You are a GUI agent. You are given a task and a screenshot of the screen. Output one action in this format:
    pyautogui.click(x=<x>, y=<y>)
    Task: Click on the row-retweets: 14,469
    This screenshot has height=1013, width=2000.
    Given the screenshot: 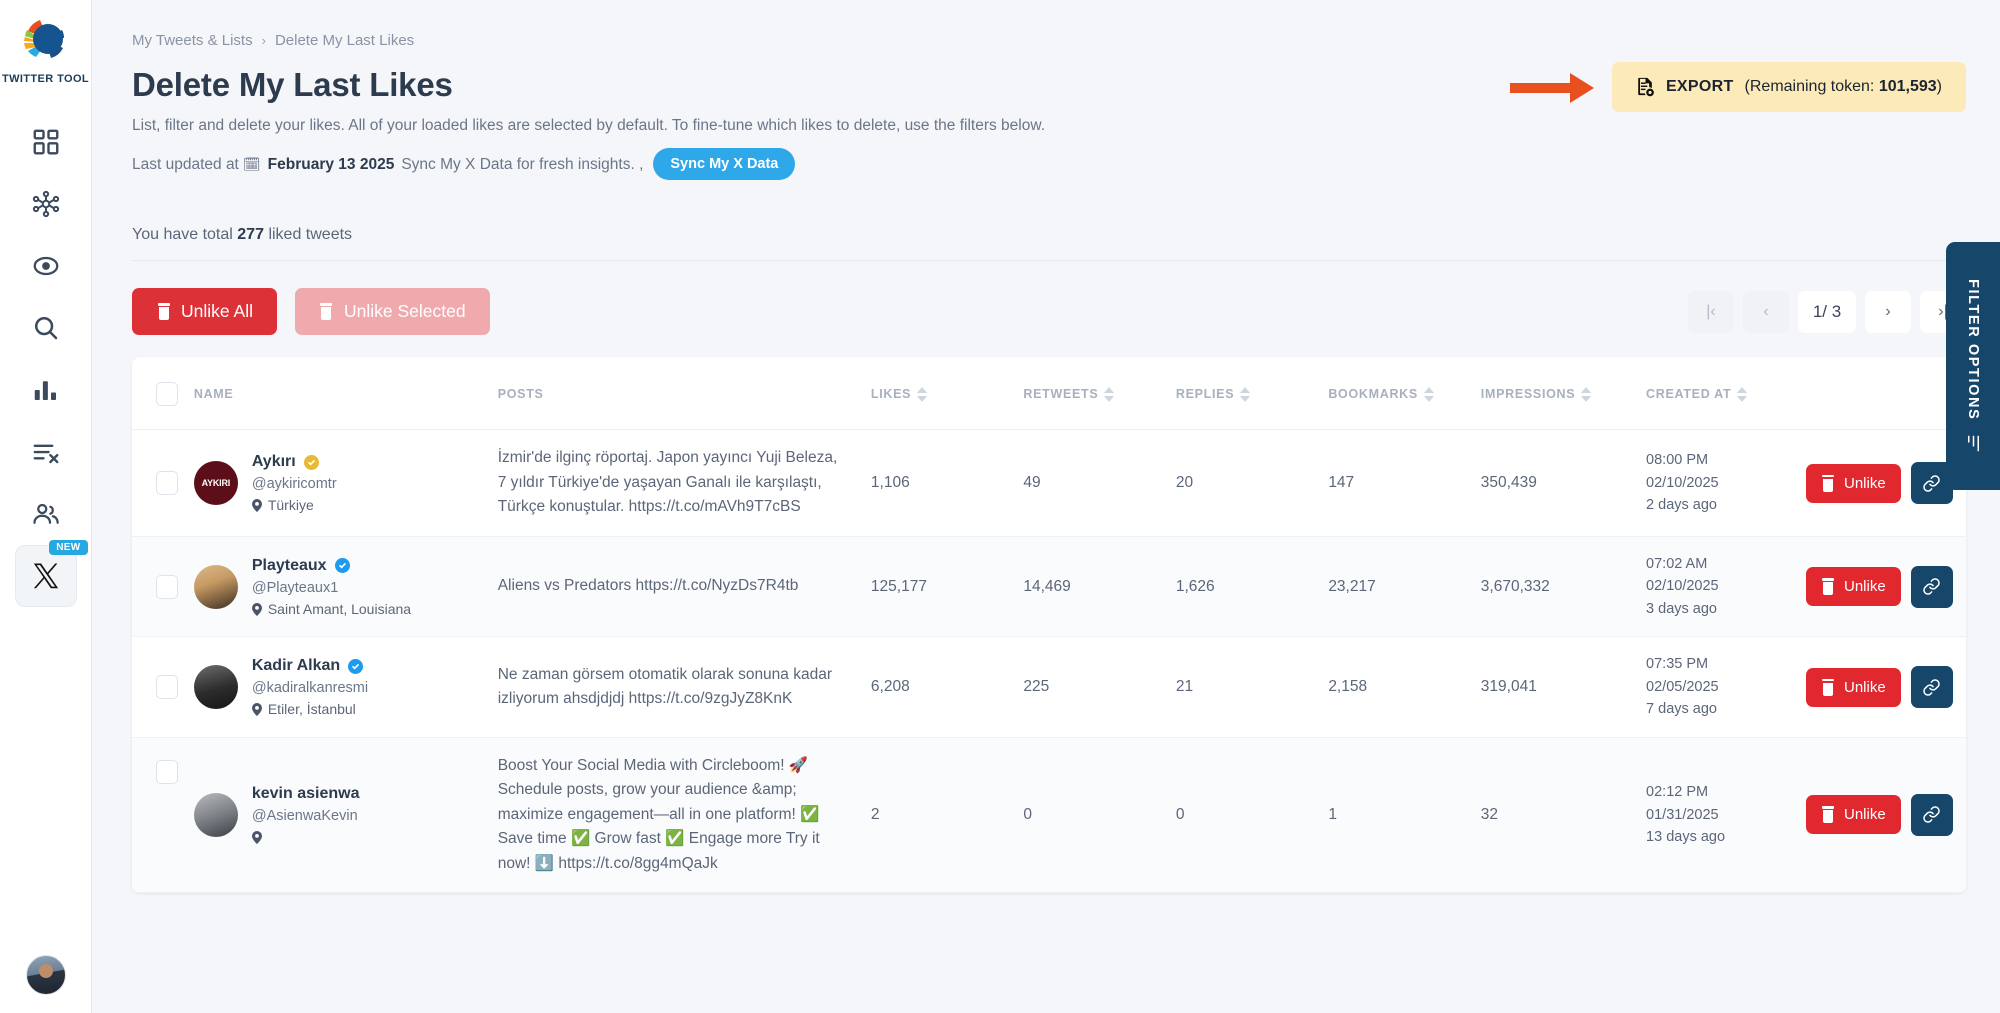 What is the action you would take?
    pyautogui.click(x=1099, y=587)
    